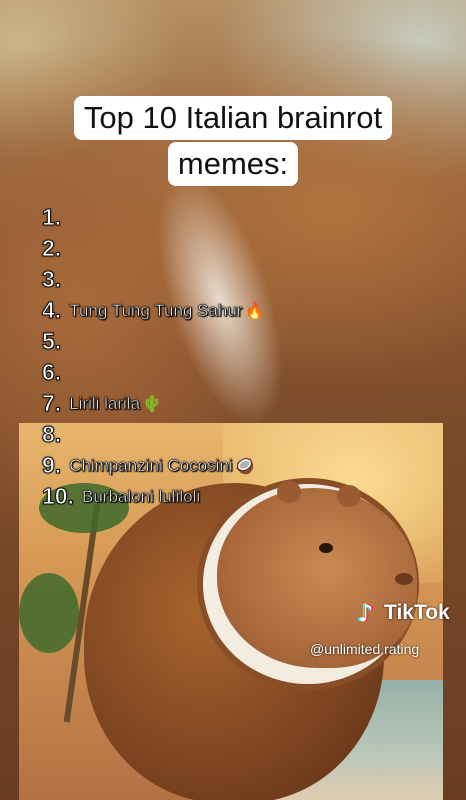  I want to click on list-item: 5., so click(55, 341).